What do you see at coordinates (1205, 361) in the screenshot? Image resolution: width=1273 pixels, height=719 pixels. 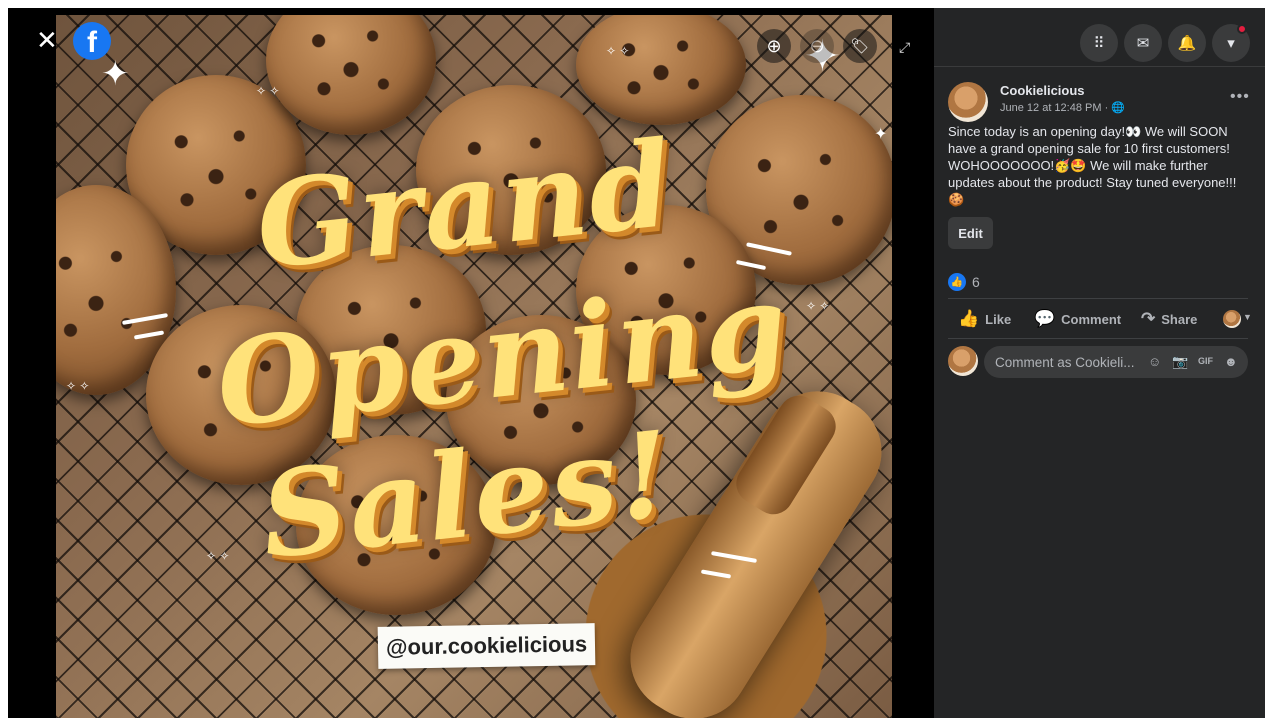 I see `gif-icon: GIF` at bounding box center [1205, 361].